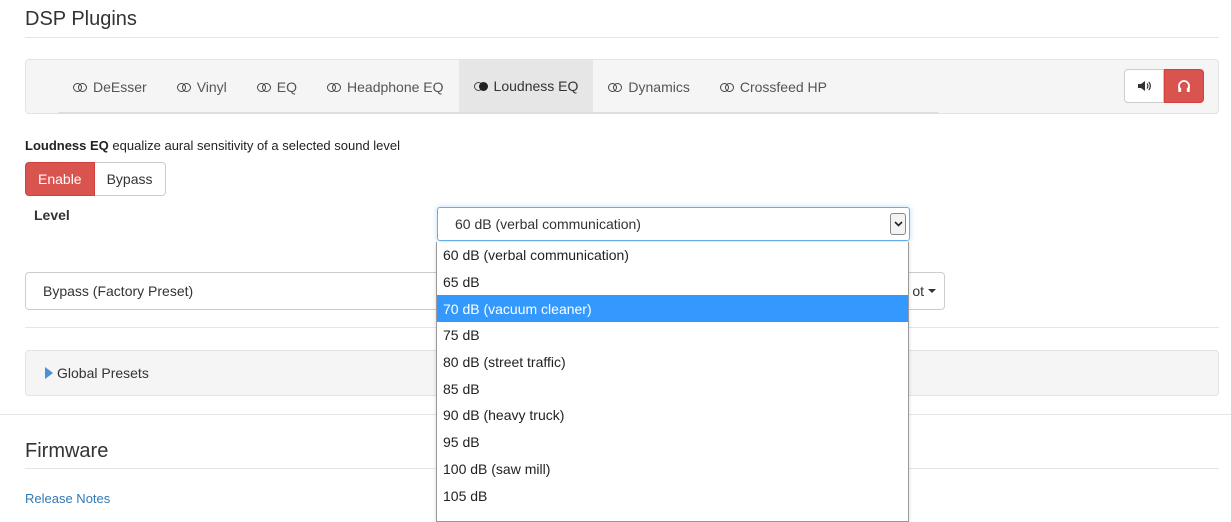 This screenshot has height=522, width=1231. I want to click on headphone-icon, so click(1184, 86).